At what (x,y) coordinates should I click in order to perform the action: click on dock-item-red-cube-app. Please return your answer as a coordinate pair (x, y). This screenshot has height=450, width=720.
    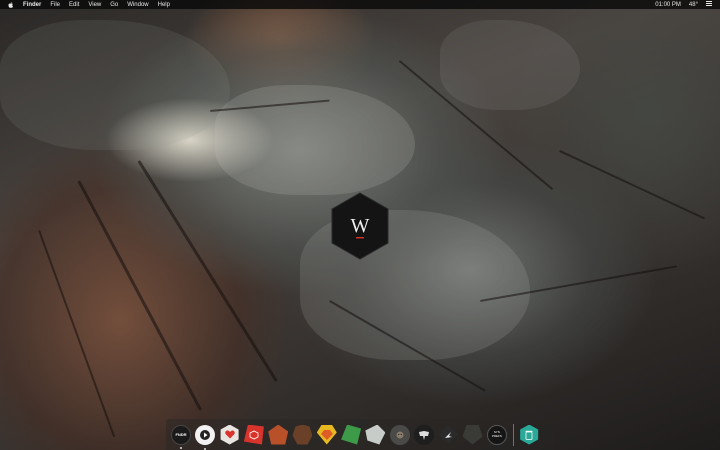
    Looking at the image, I should click on (253, 434).